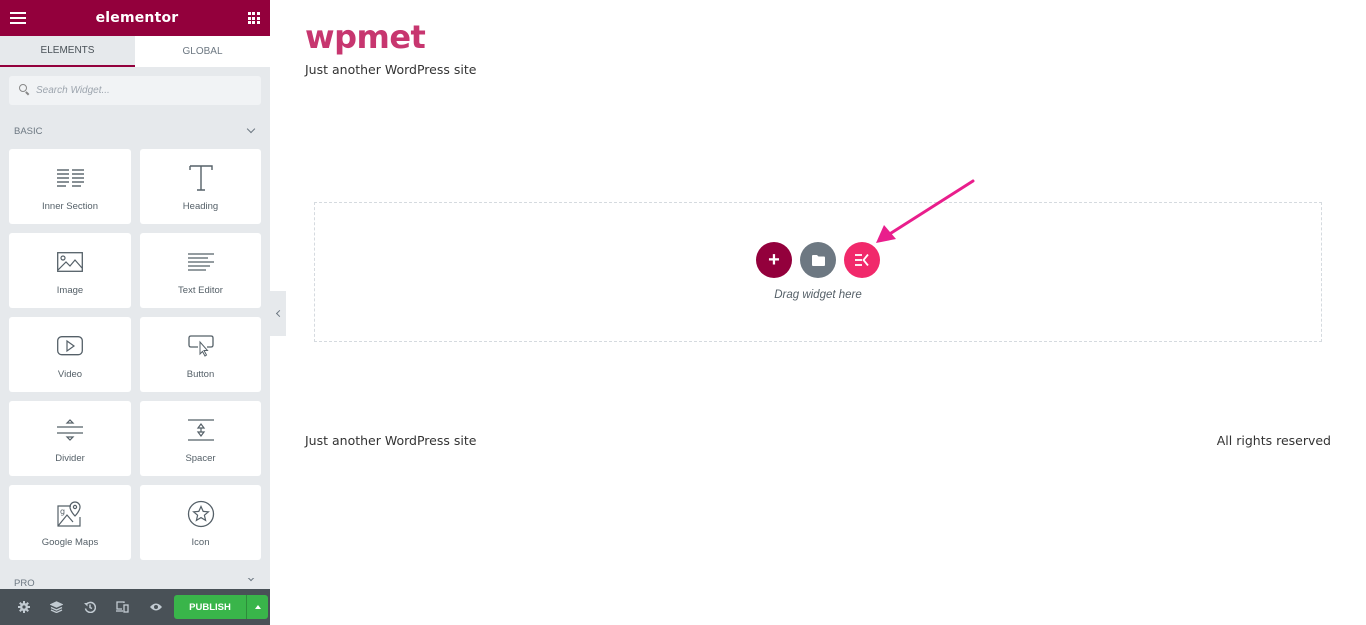 The height and width of the screenshot is (625, 1366). What do you see at coordinates (70, 262) in the screenshot?
I see `image-icon` at bounding box center [70, 262].